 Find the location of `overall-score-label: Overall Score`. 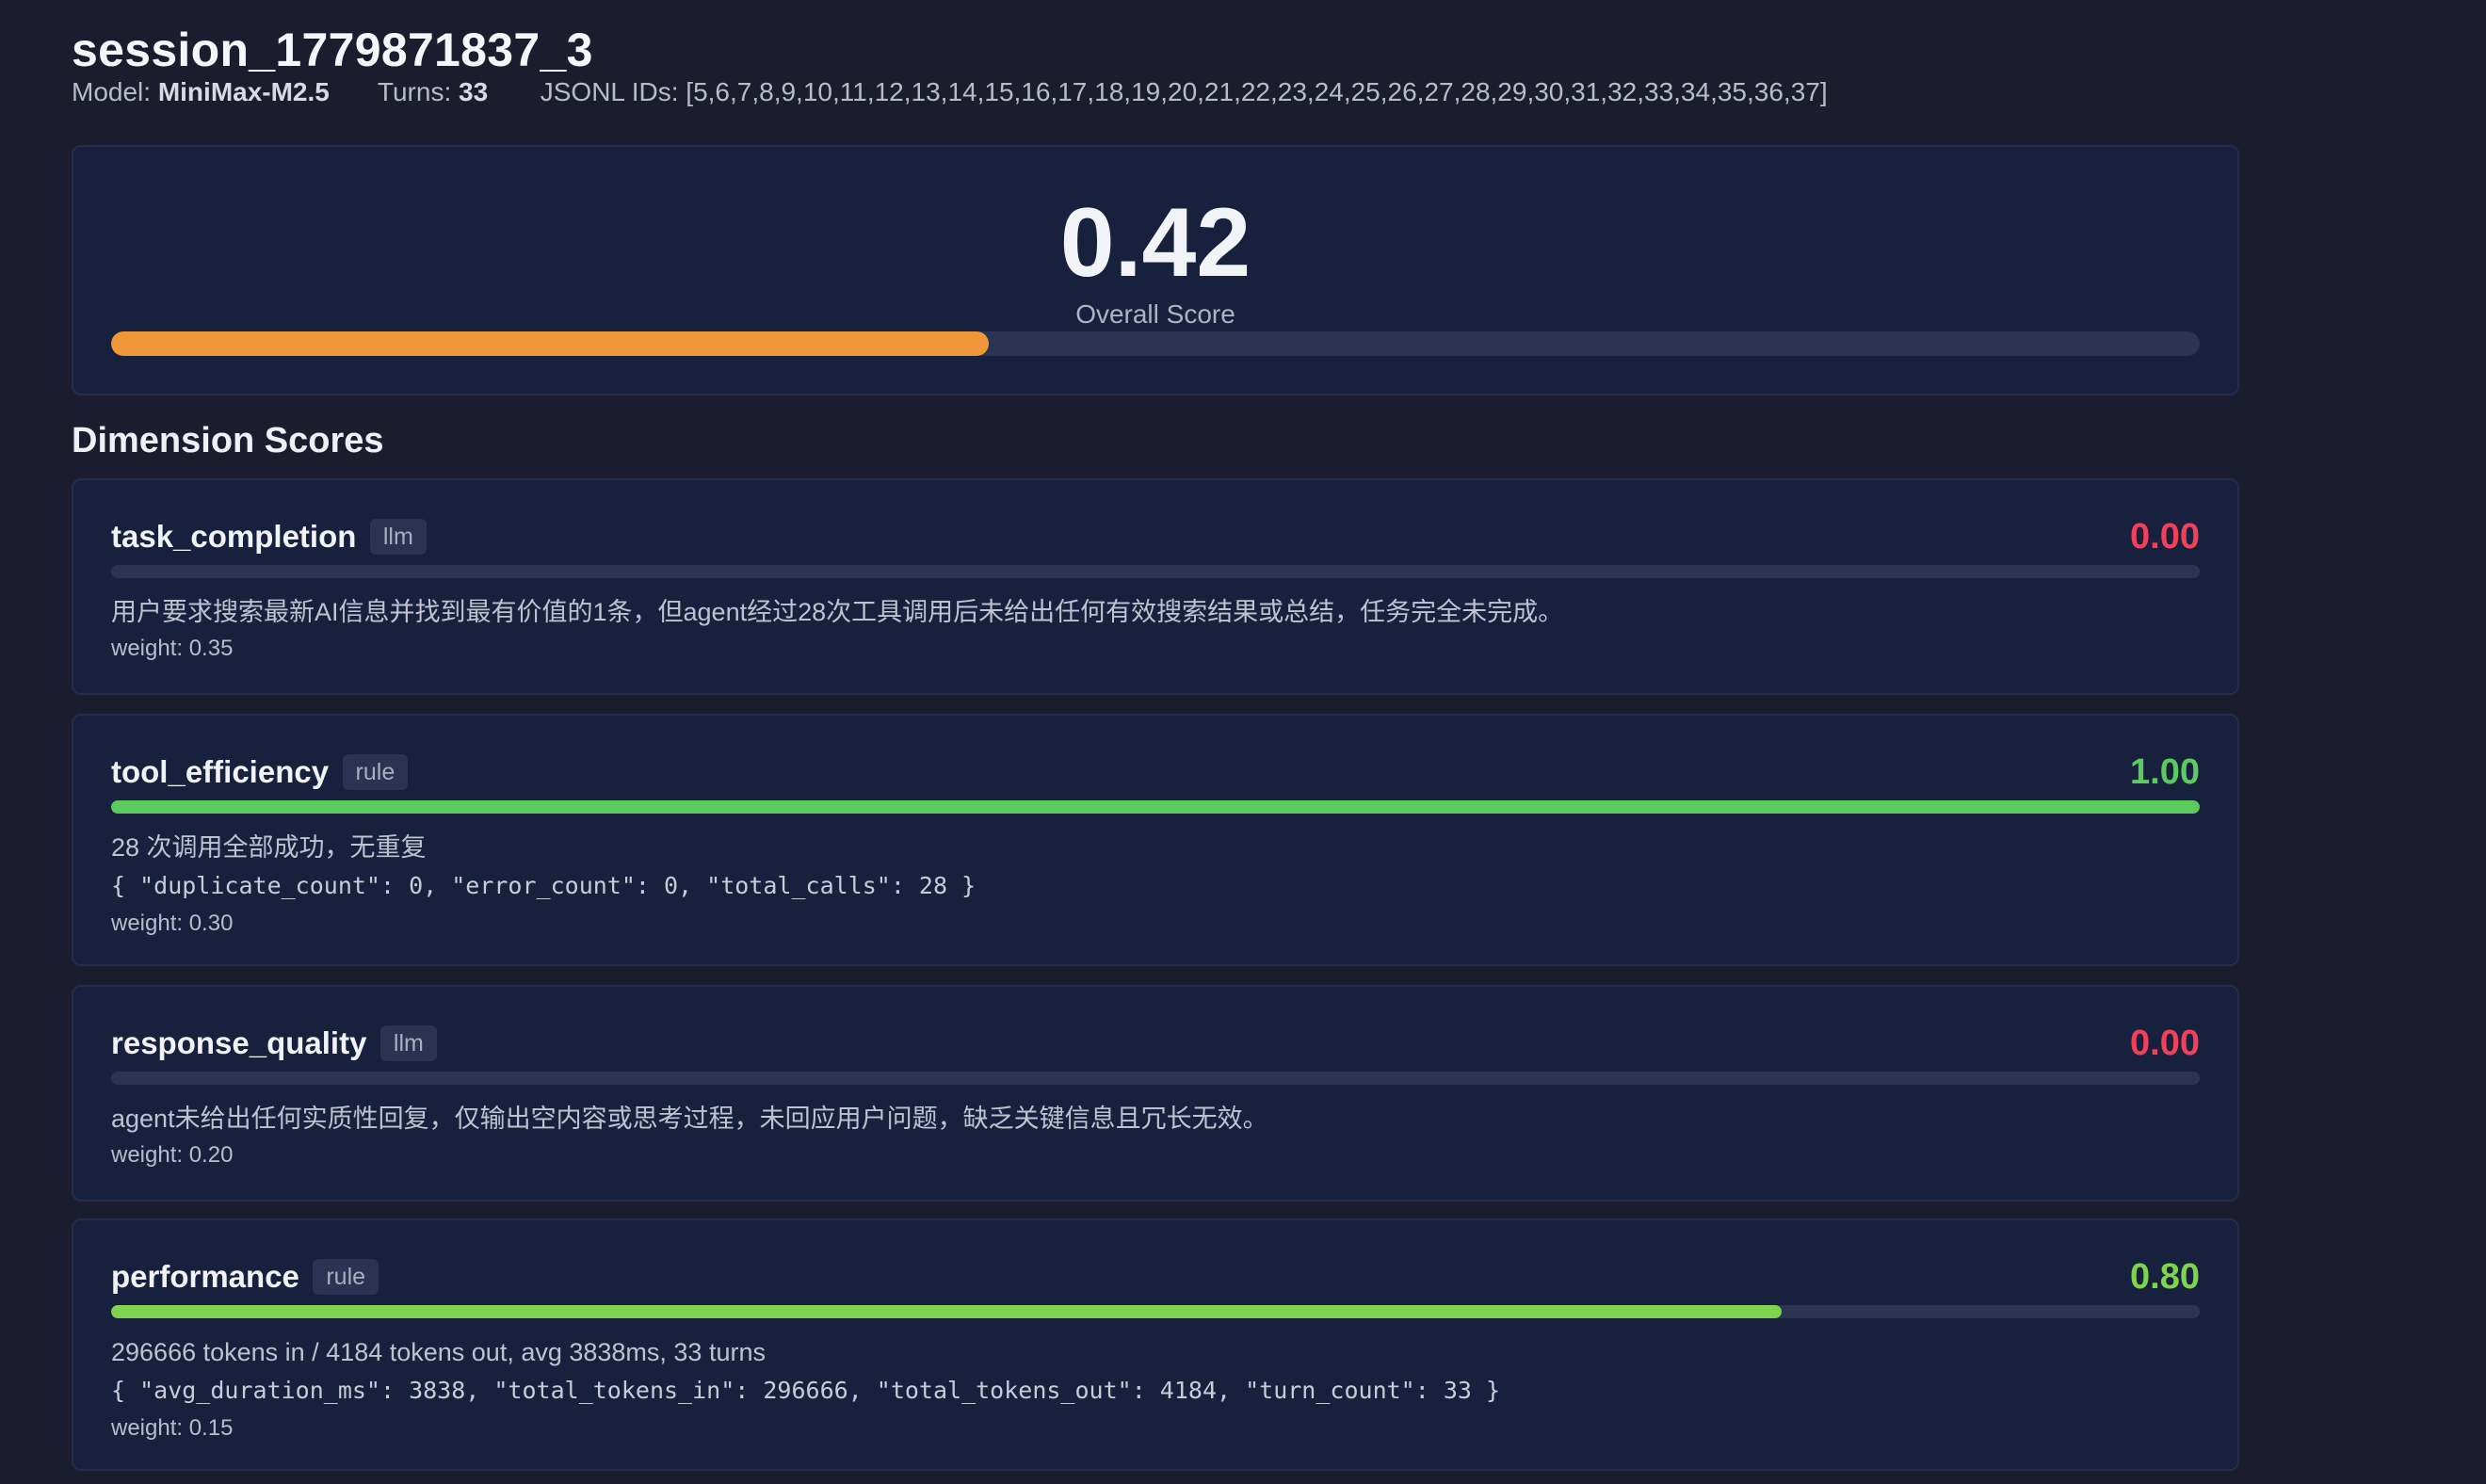

overall-score-label: Overall Score is located at coordinates (1155, 314).